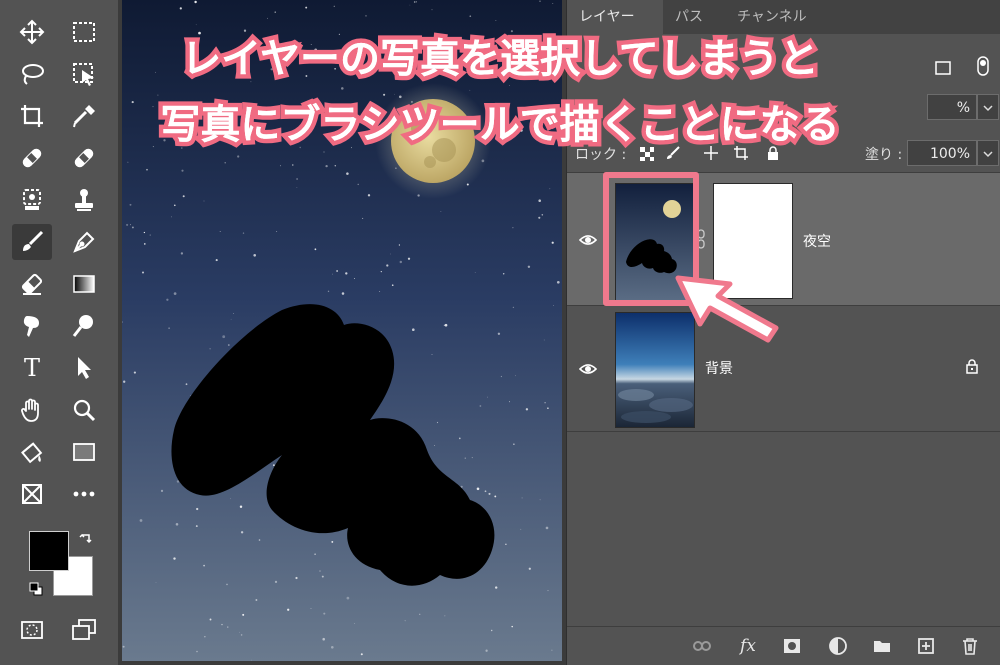 The height and width of the screenshot is (665, 1000). I want to click on rectangle-icon, so click(84, 452).